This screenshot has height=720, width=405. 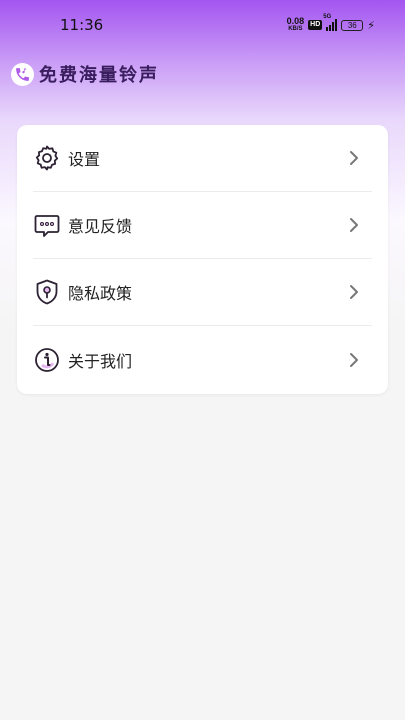 What do you see at coordinates (22, 74) in the screenshot?
I see `app-logo-phone-icon` at bounding box center [22, 74].